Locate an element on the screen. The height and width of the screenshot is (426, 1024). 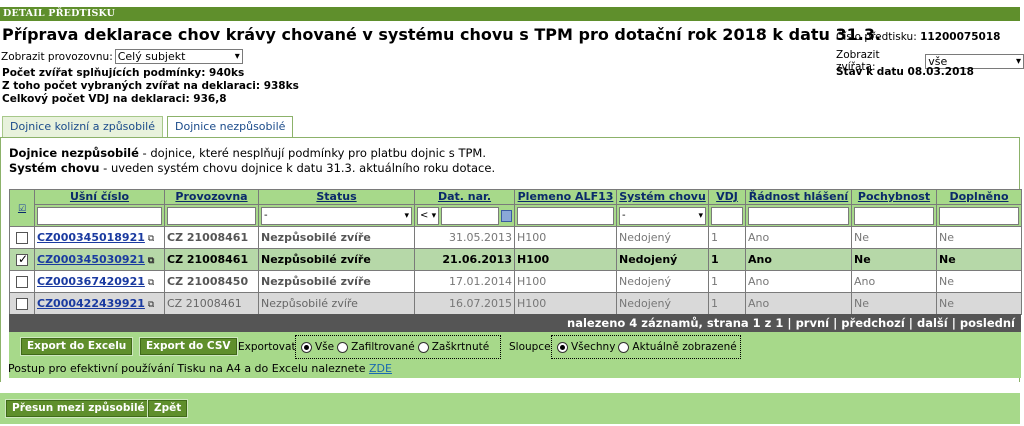
date-cell: 17.01.2014 is located at coordinates (464, 281).